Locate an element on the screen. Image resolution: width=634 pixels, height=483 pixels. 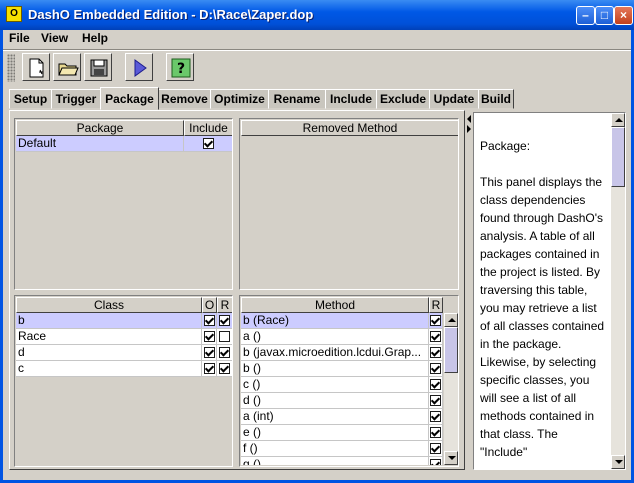
checkbox-unchecked is located at coordinates (224, 336).